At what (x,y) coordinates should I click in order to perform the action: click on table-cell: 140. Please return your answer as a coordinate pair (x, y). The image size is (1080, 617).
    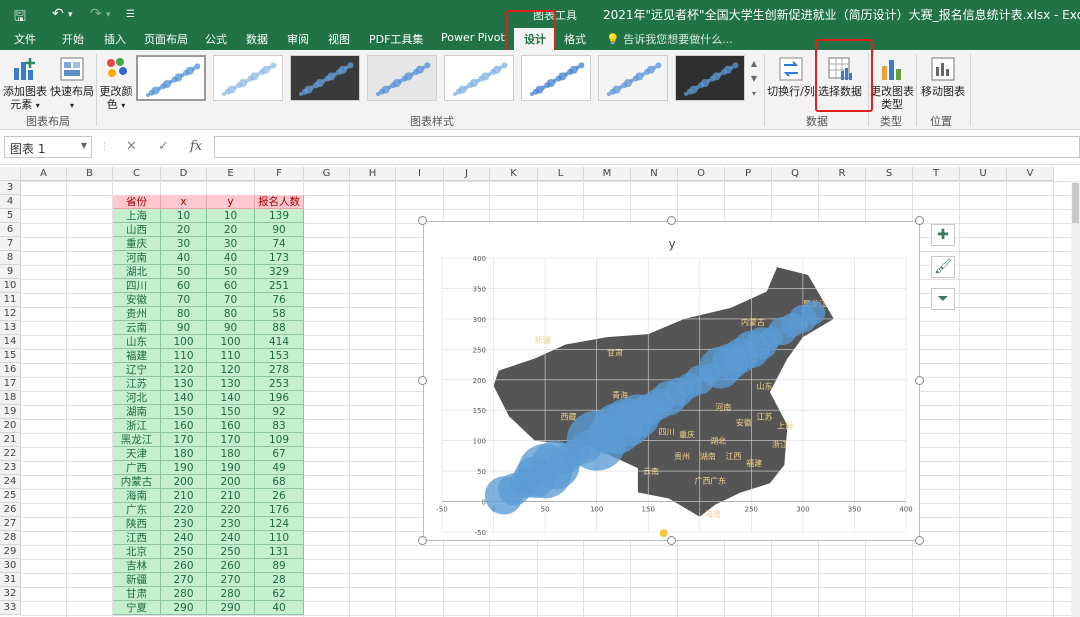
    Looking at the image, I should click on (231, 398).